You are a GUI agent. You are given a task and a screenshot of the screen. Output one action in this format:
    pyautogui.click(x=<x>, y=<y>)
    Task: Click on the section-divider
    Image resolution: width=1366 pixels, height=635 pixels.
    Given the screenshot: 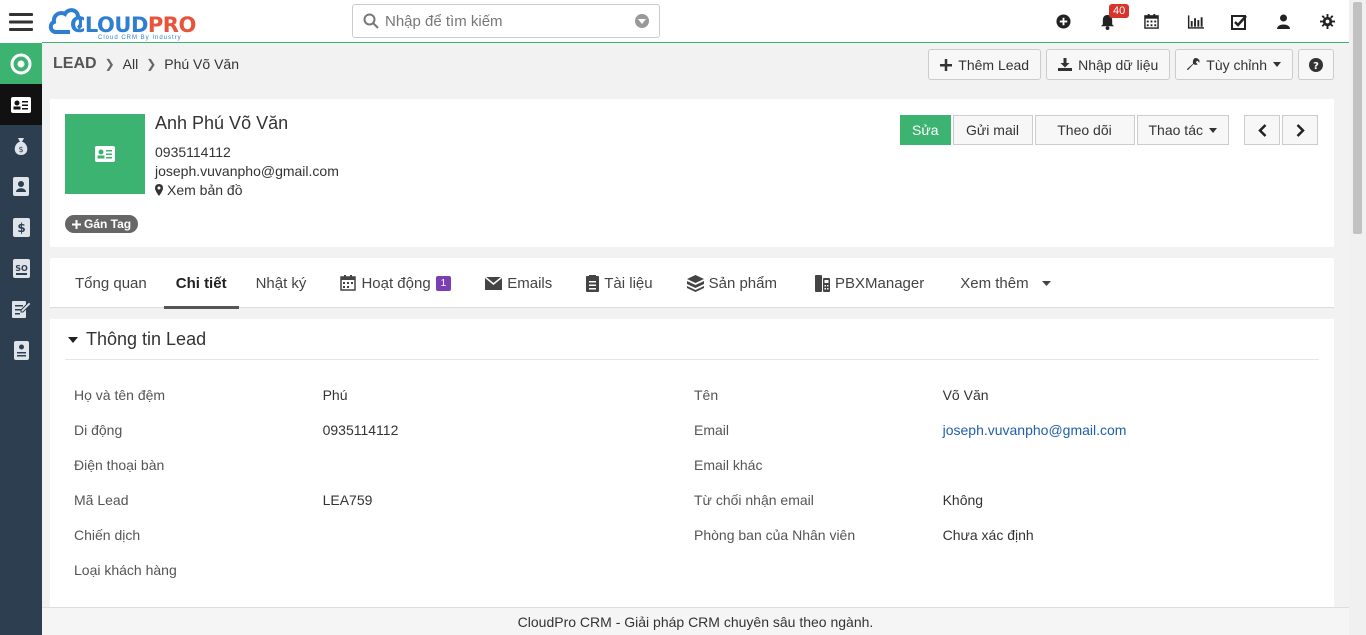 What is the action you would take?
    pyautogui.click(x=692, y=359)
    